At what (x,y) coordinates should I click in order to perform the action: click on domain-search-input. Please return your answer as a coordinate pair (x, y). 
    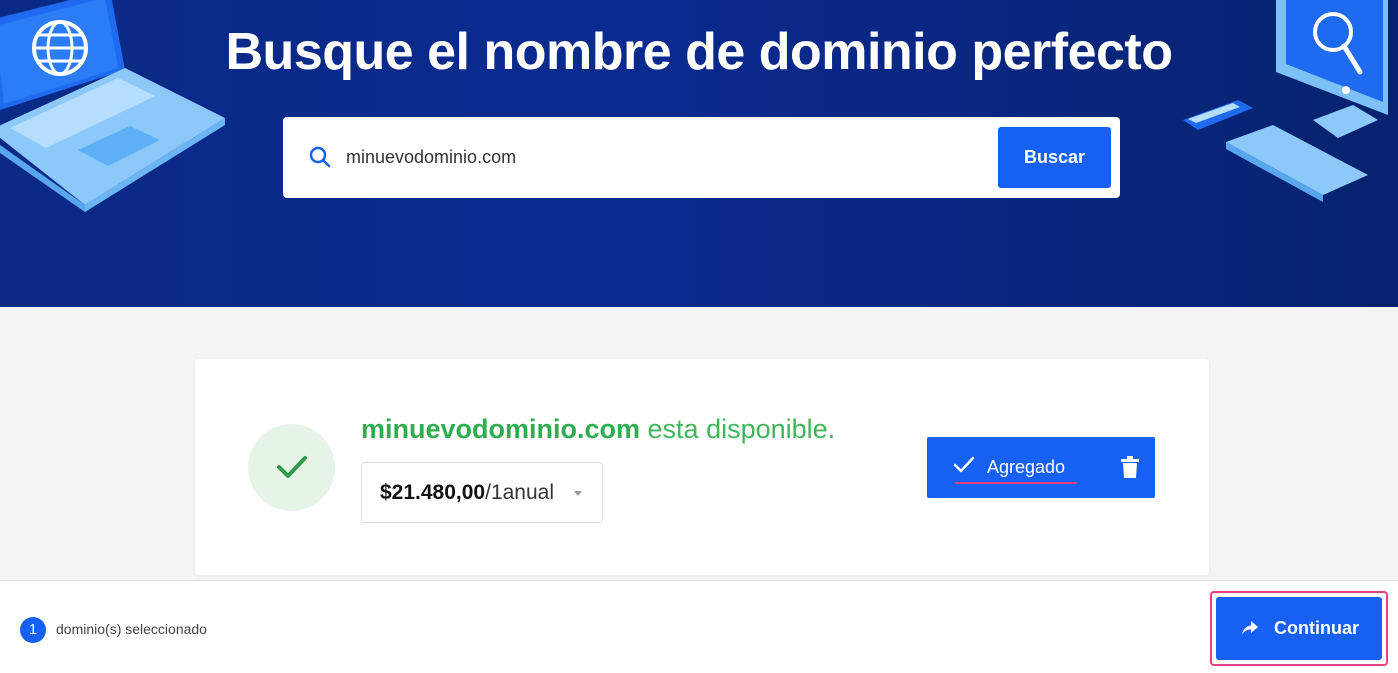
    Looking at the image, I should click on (666, 157).